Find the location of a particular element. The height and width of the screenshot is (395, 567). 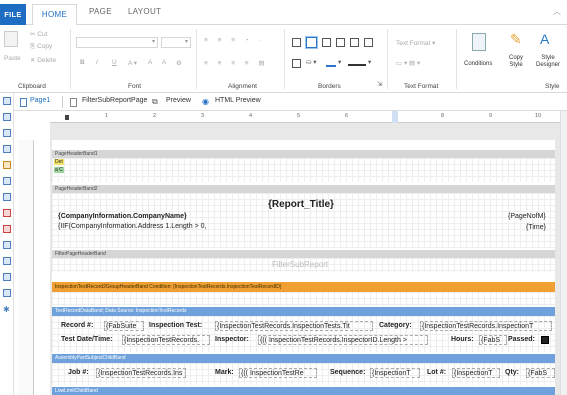

border-right-icon is located at coordinates (354, 42).